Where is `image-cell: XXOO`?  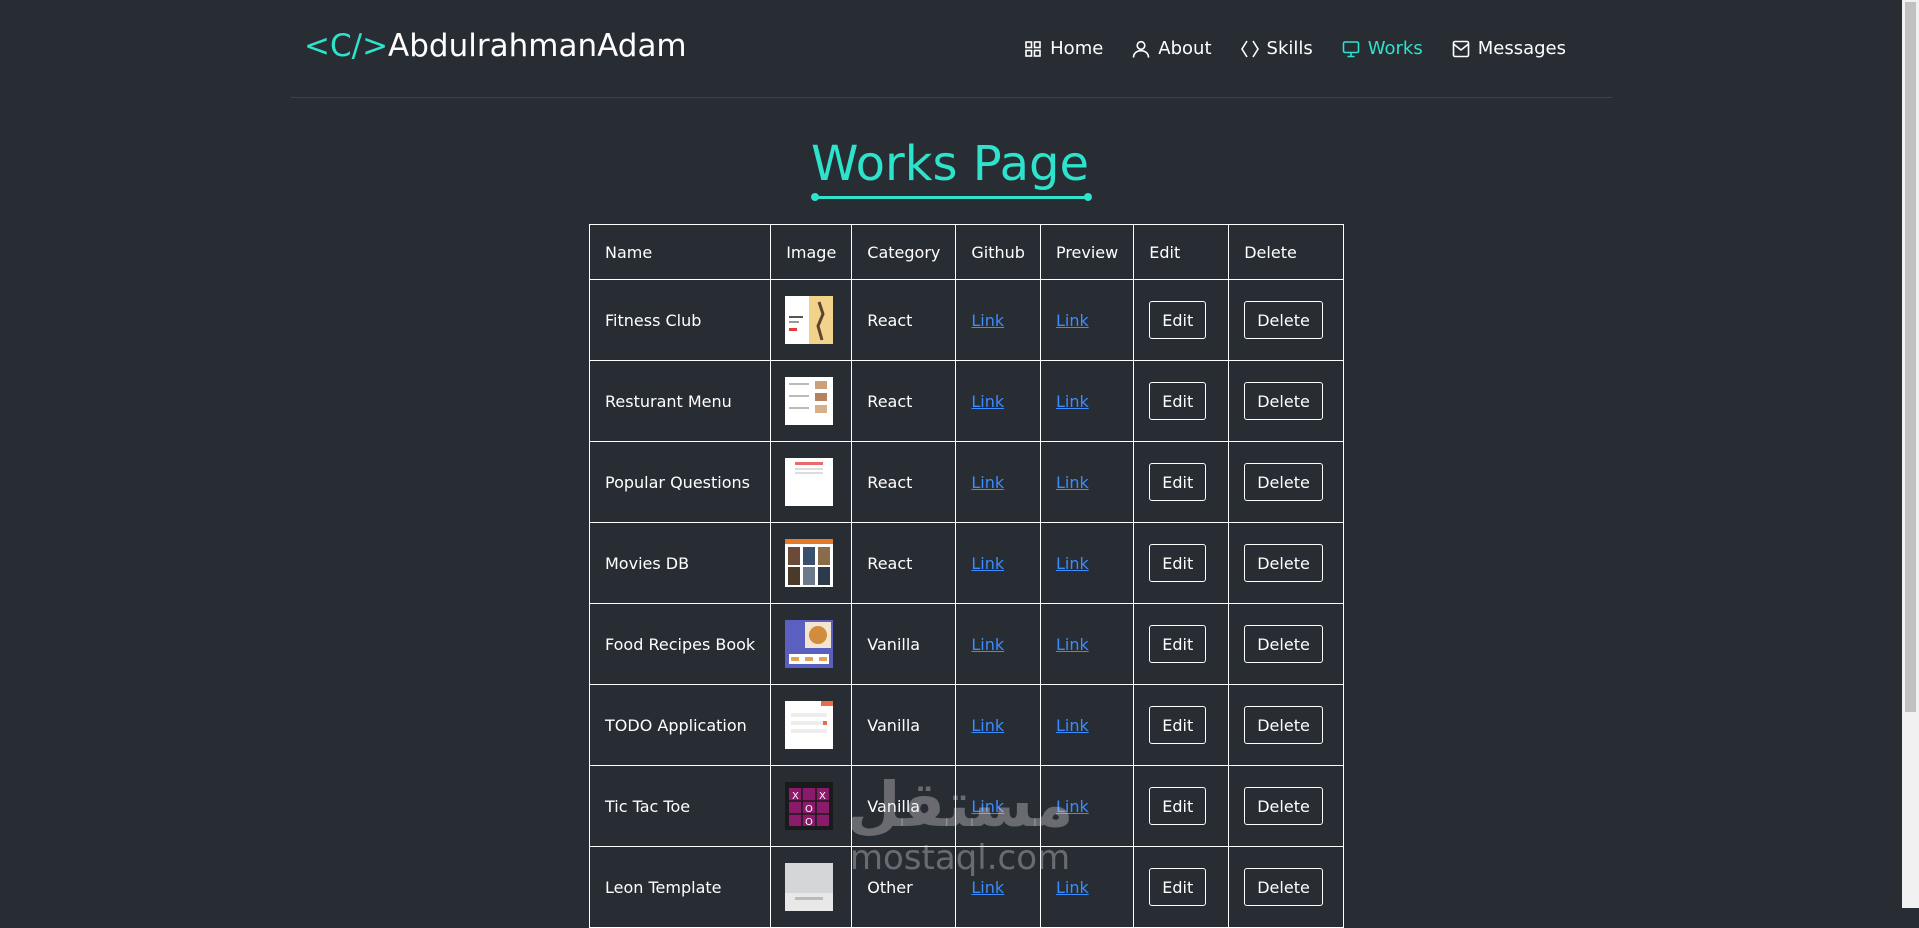 image-cell: XXOO is located at coordinates (811, 806).